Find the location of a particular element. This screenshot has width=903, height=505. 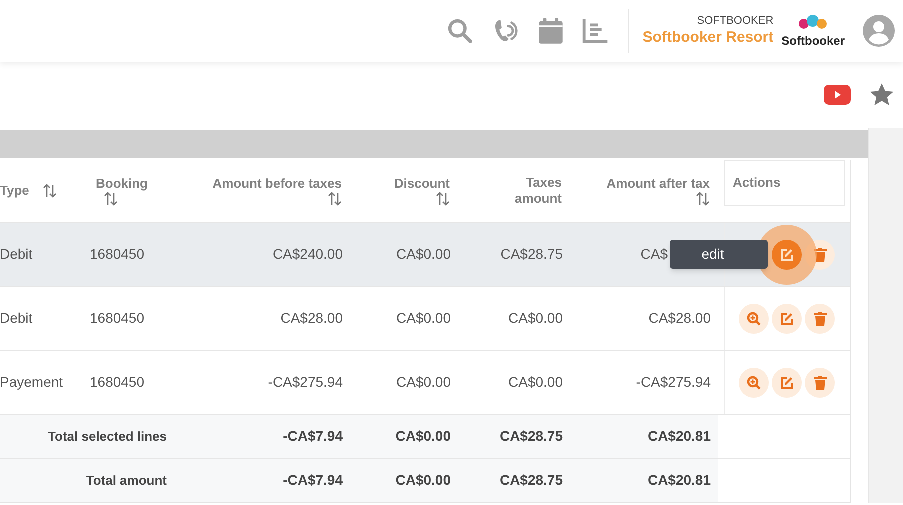

column-header: Amount before taxes is located at coordinates (277, 184).